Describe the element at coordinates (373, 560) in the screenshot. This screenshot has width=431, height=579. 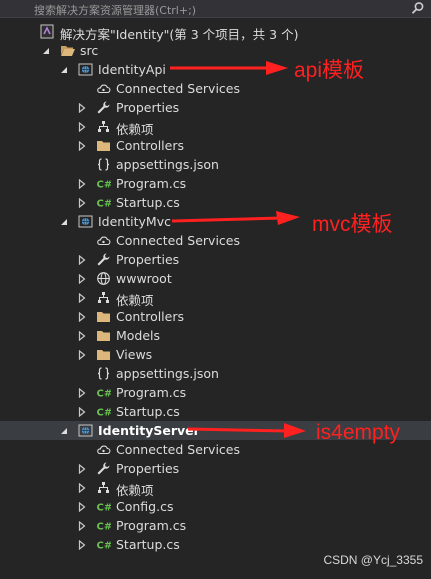
I see `watermark: CSDN @Ycj_3355` at that location.